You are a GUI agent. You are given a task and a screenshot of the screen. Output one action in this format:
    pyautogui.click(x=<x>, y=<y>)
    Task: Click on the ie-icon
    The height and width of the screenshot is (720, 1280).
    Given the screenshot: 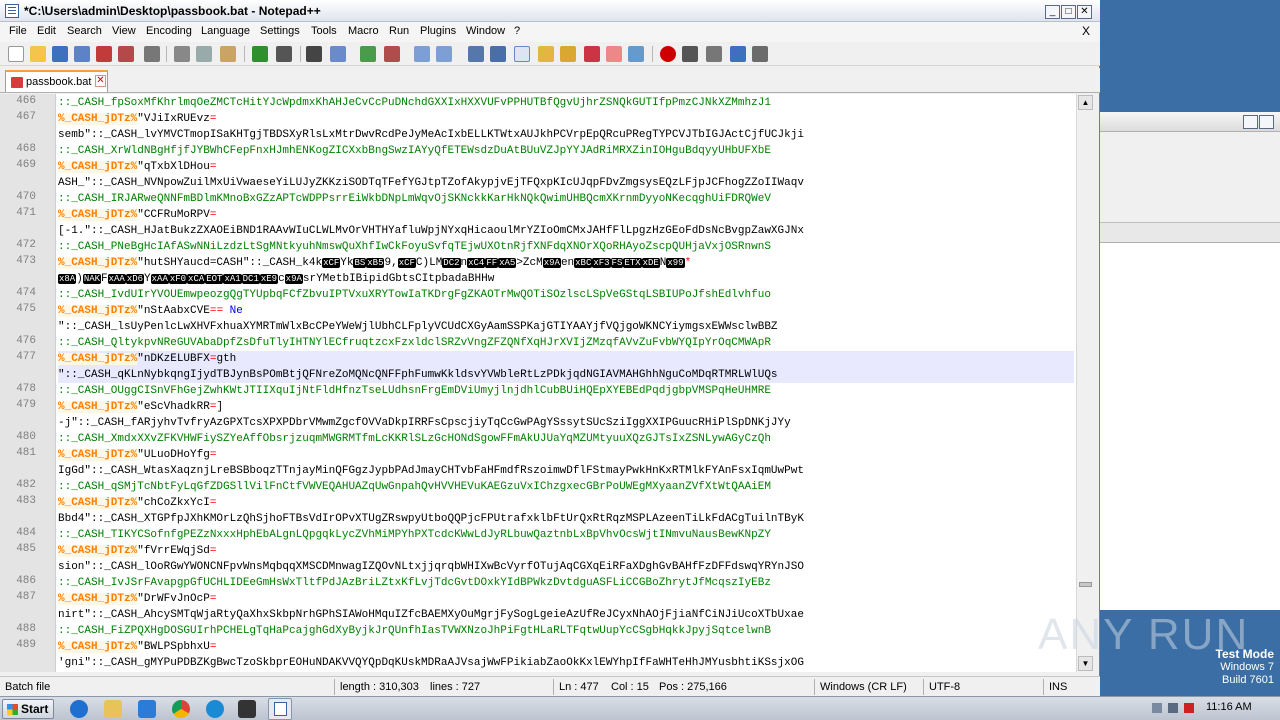 What is the action you would take?
    pyautogui.click(x=79, y=709)
    